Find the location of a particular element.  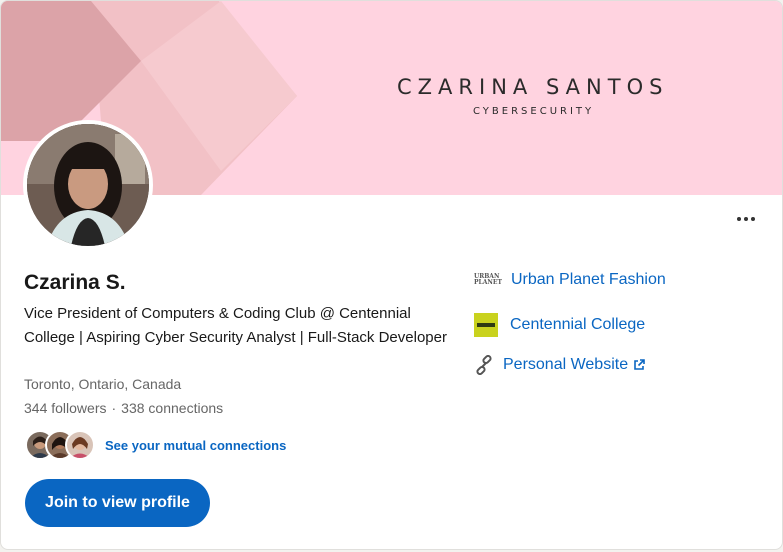

followers-count: 344 followers is located at coordinates (65, 408).